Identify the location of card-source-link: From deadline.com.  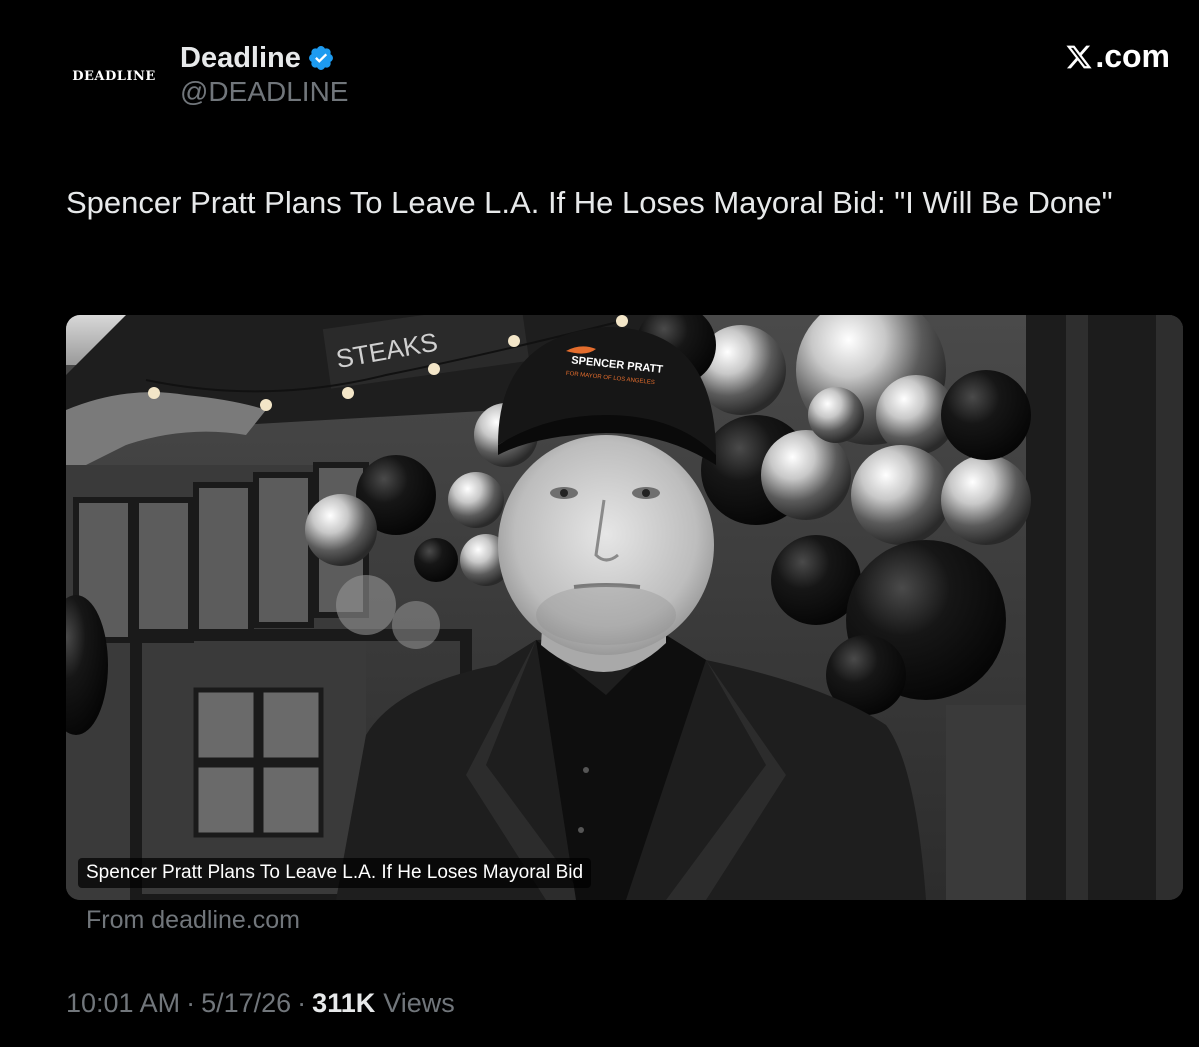
(193, 920).